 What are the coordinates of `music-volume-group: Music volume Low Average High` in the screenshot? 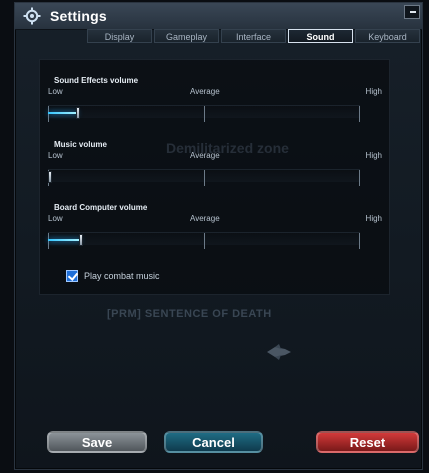 It's located at (215, 163).